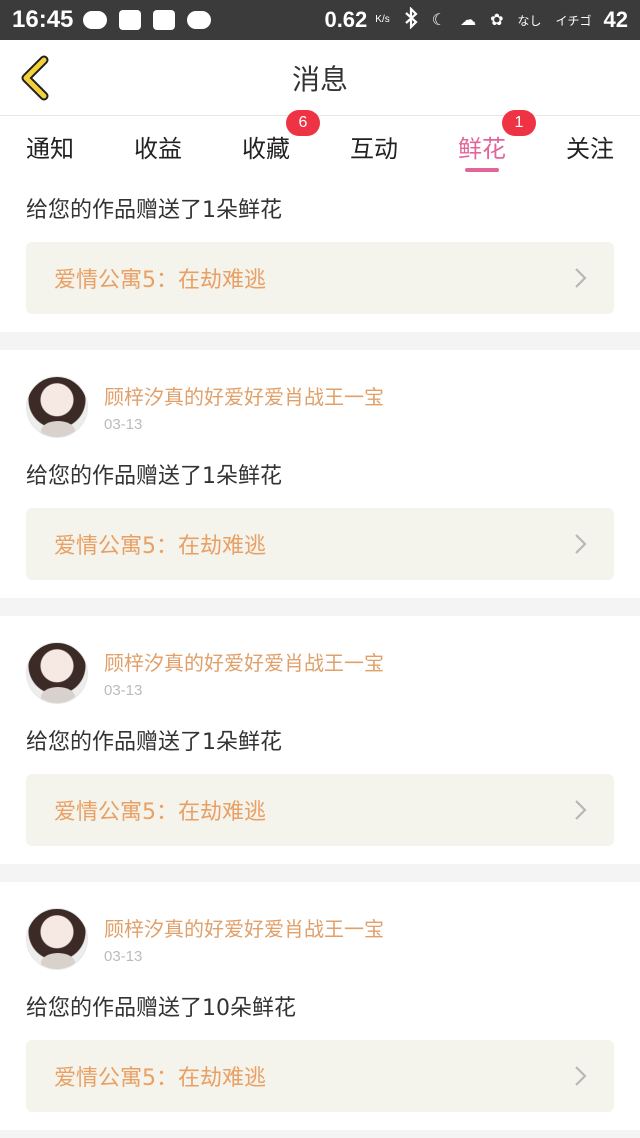 The image size is (640, 1138). Describe the element at coordinates (147, 20) in the screenshot. I see `notification-icons` at that location.